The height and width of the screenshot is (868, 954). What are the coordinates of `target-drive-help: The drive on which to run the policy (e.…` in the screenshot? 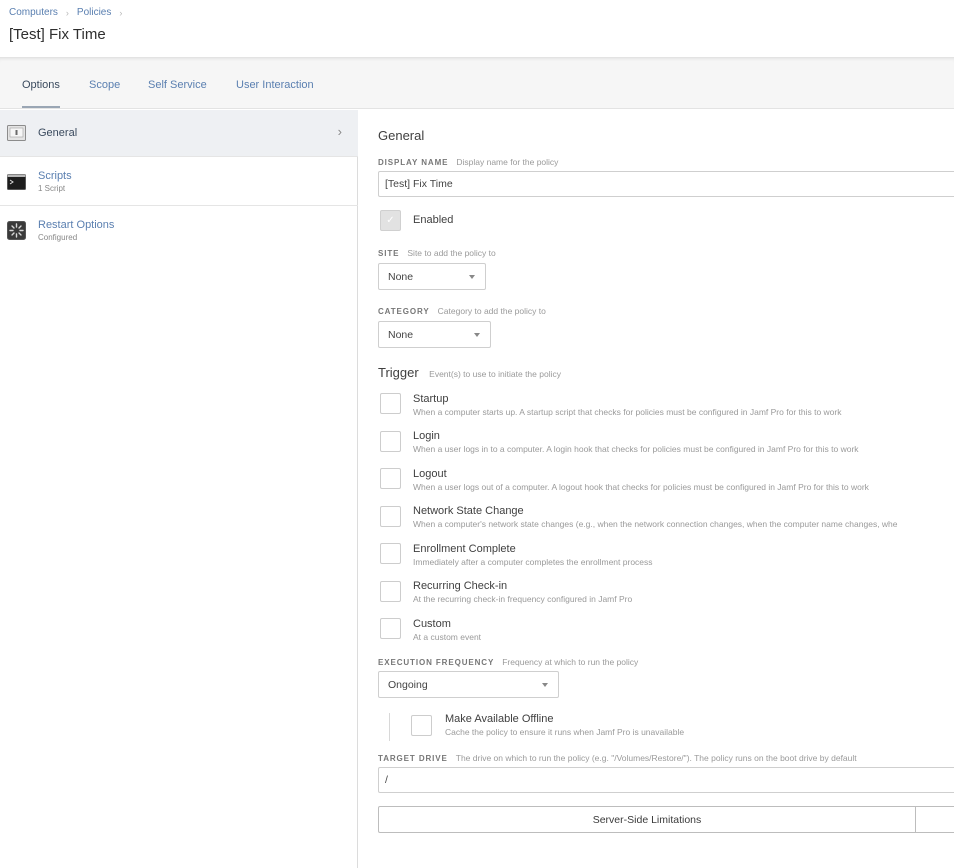 It's located at (656, 758).